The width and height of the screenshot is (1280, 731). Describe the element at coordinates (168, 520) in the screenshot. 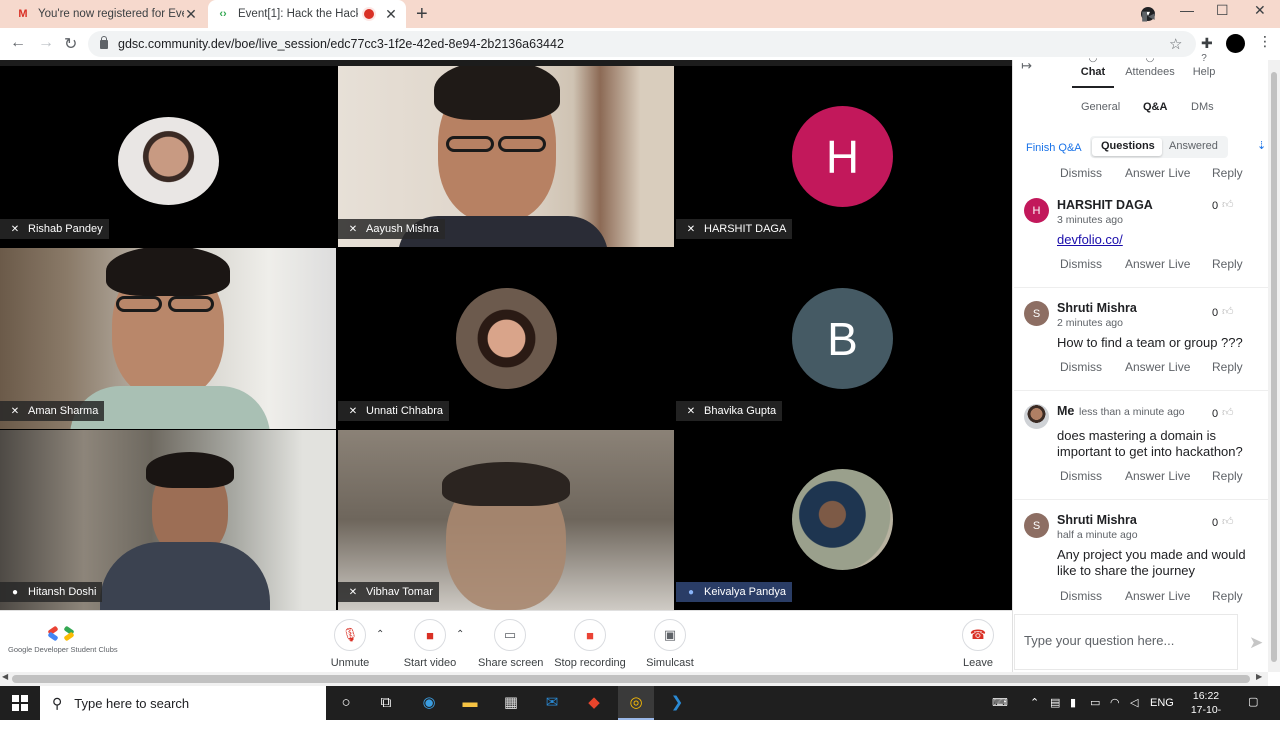

I see `participant-tile: ● Hitansh Doshi` at that location.